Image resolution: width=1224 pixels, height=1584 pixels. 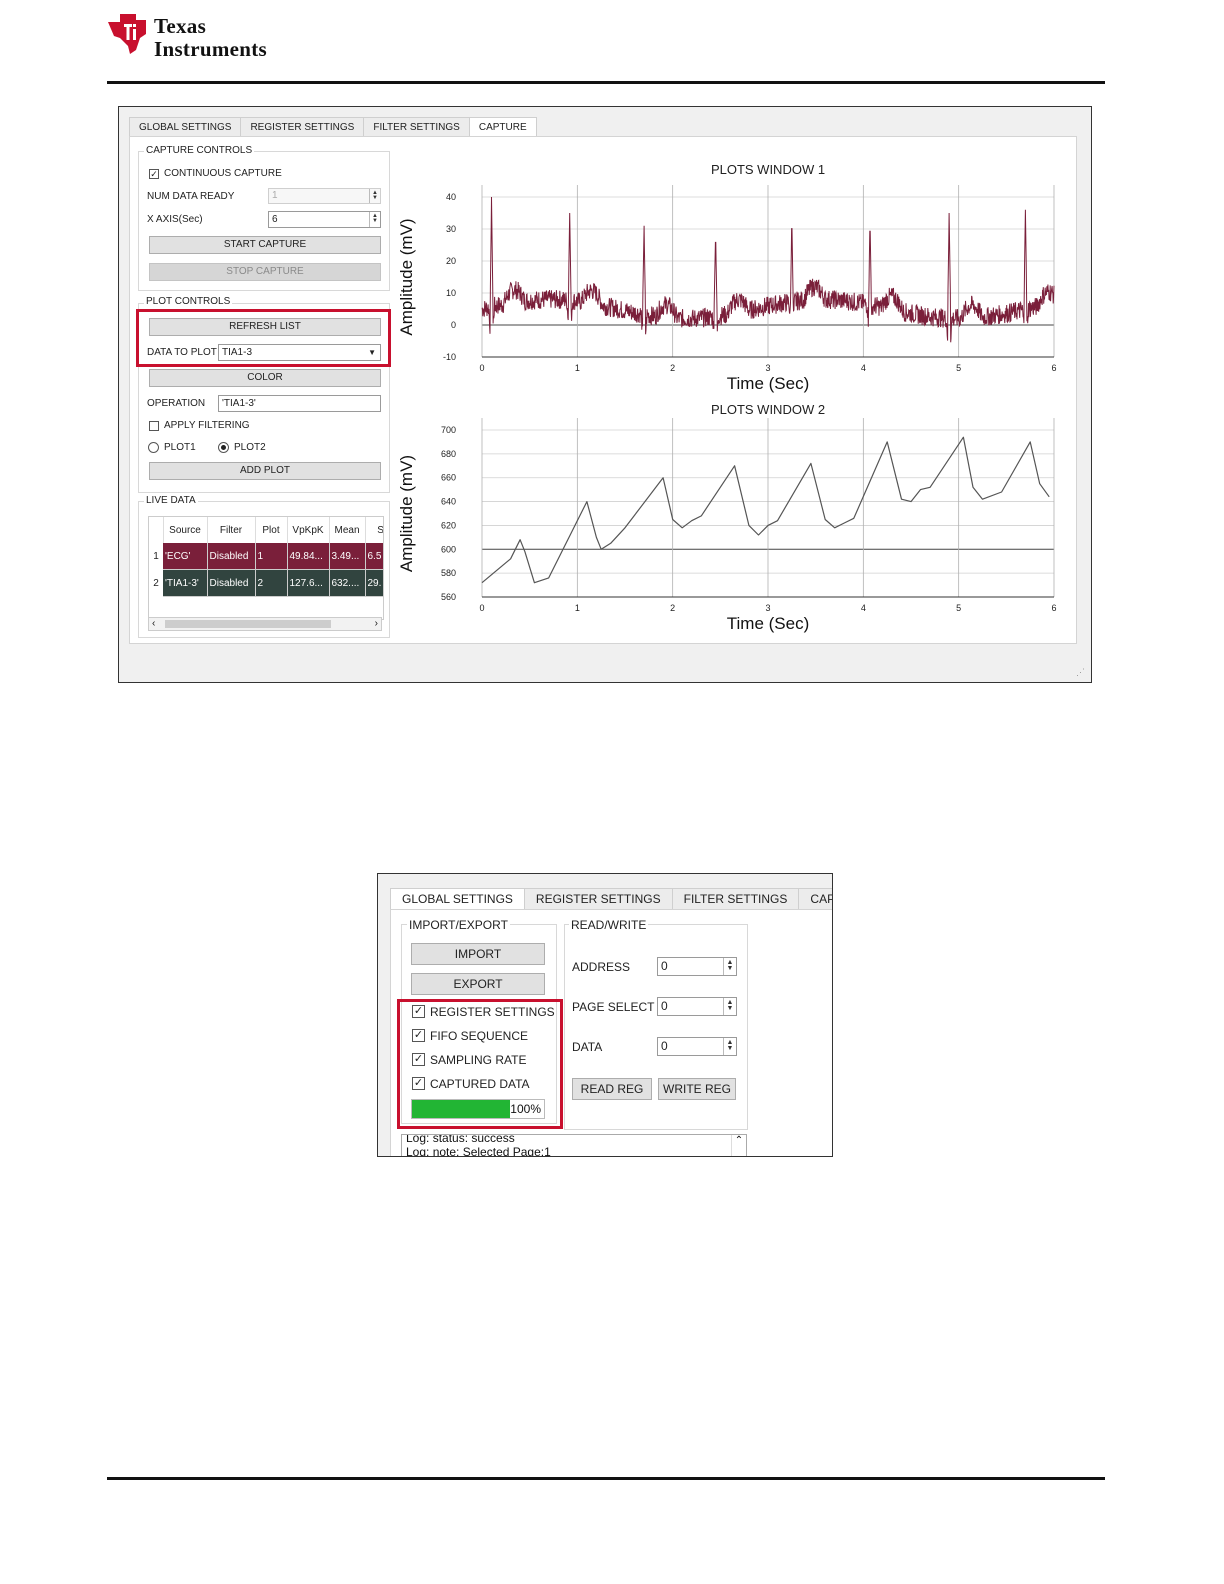 What do you see at coordinates (478, 984) in the screenshot?
I see `export-button: EXPORT` at bounding box center [478, 984].